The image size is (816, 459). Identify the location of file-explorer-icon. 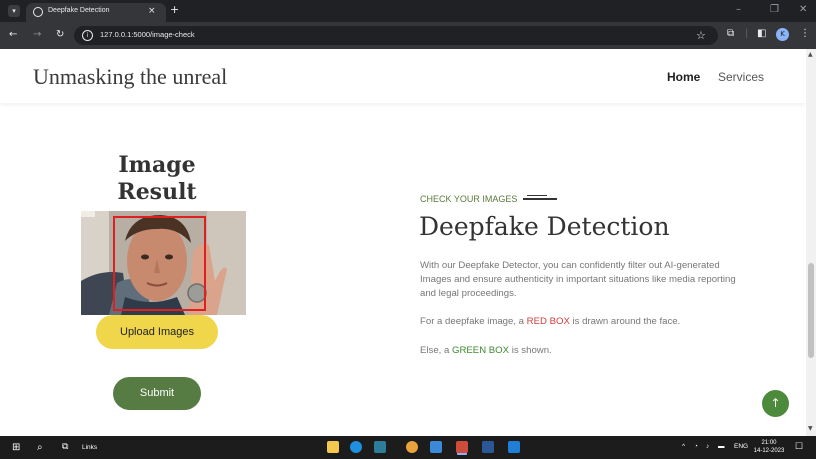
(333, 447).